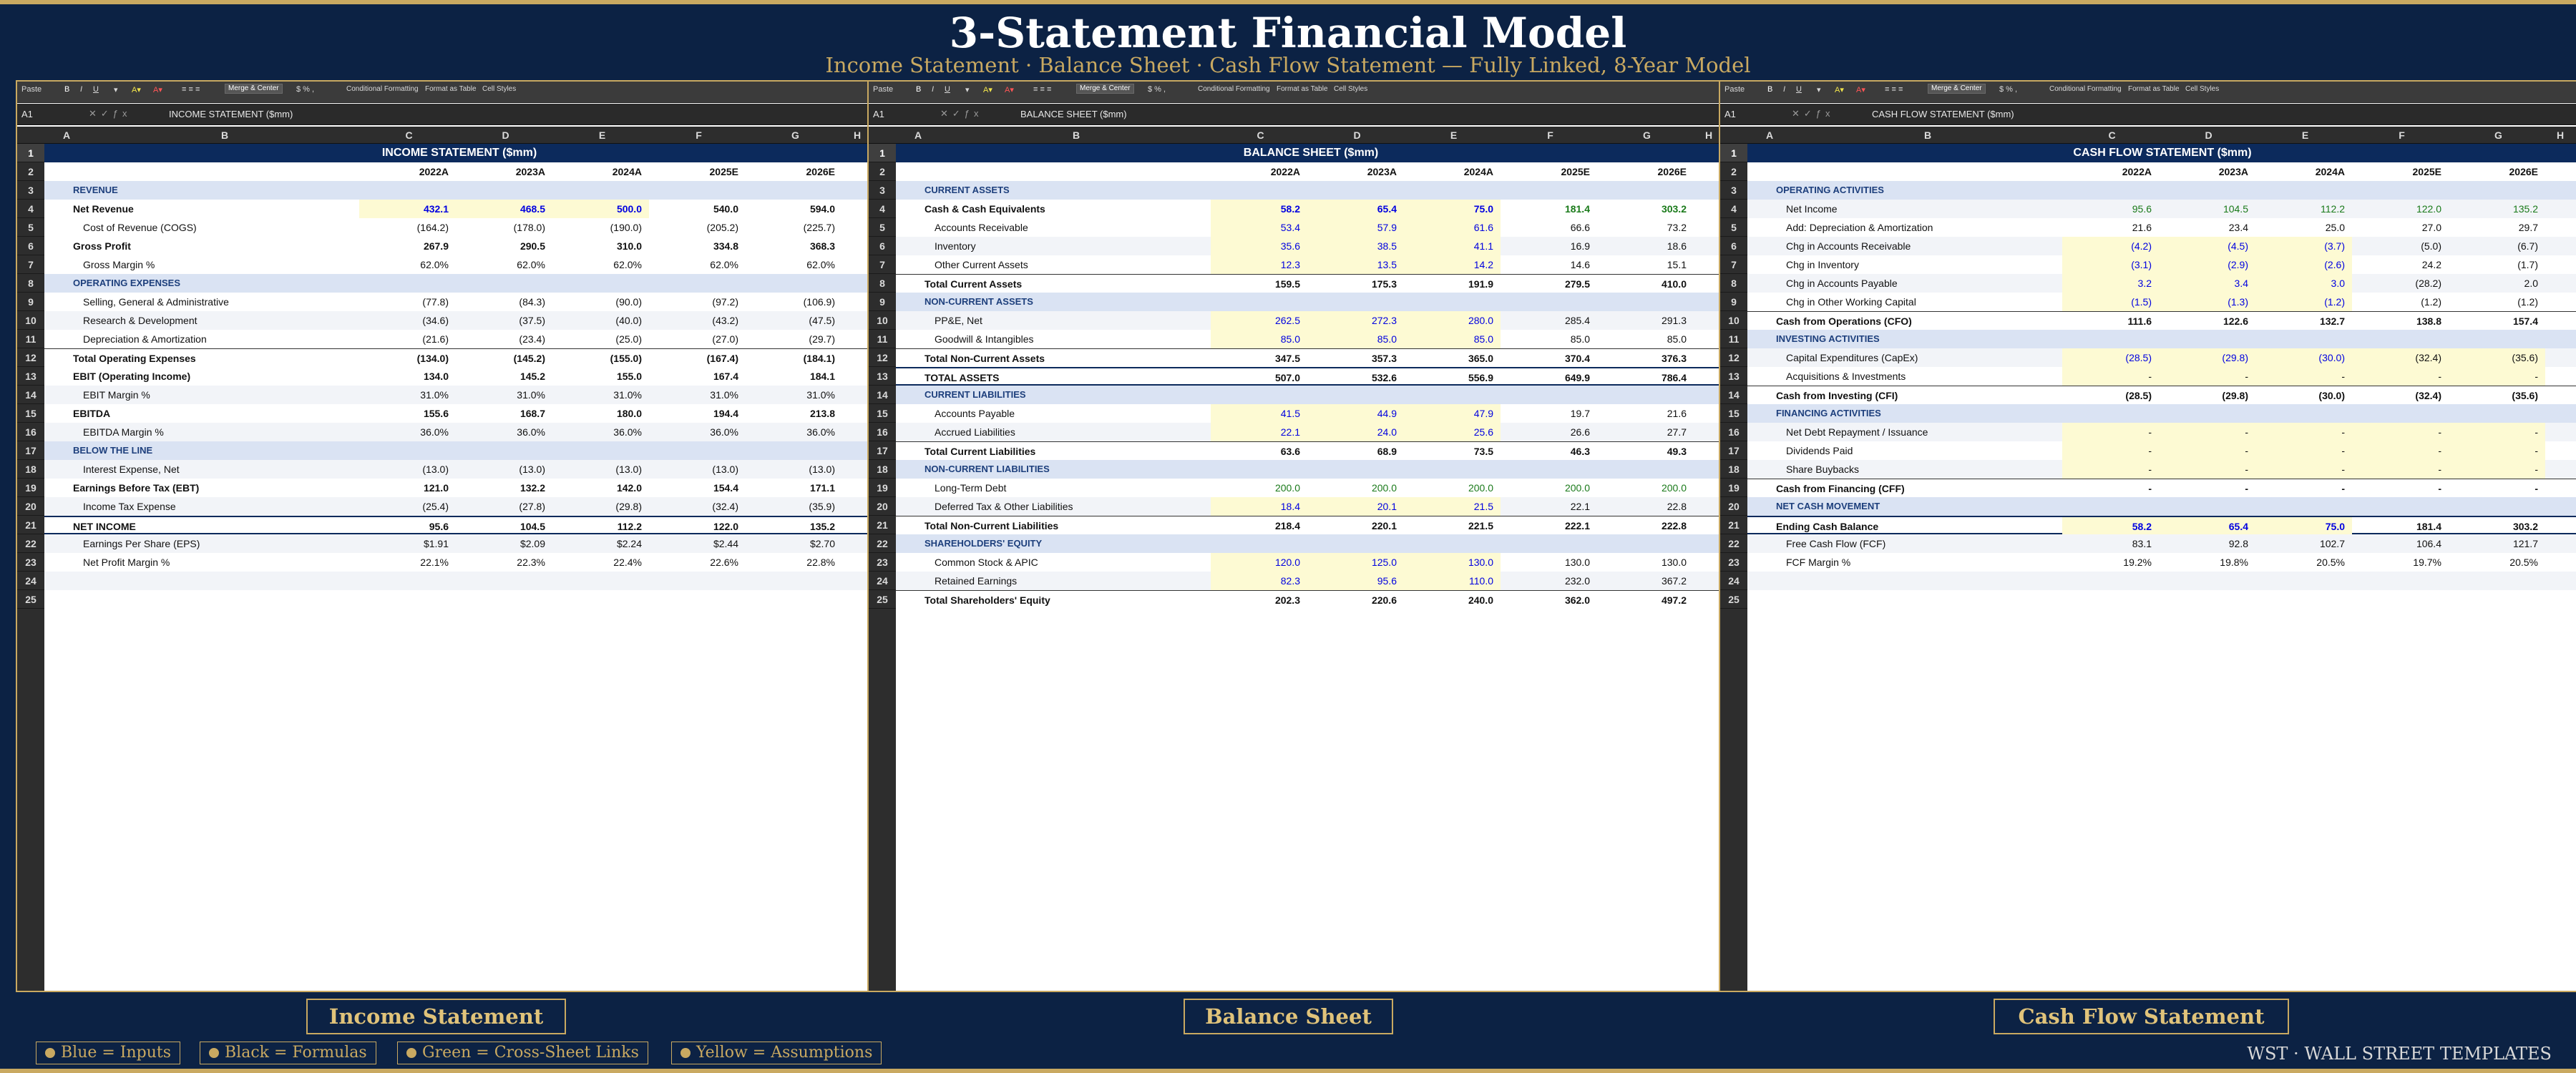 Image resolution: width=2576 pixels, height=1073 pixels. I want to click on row-label: Net Income, so click(1943, 209).